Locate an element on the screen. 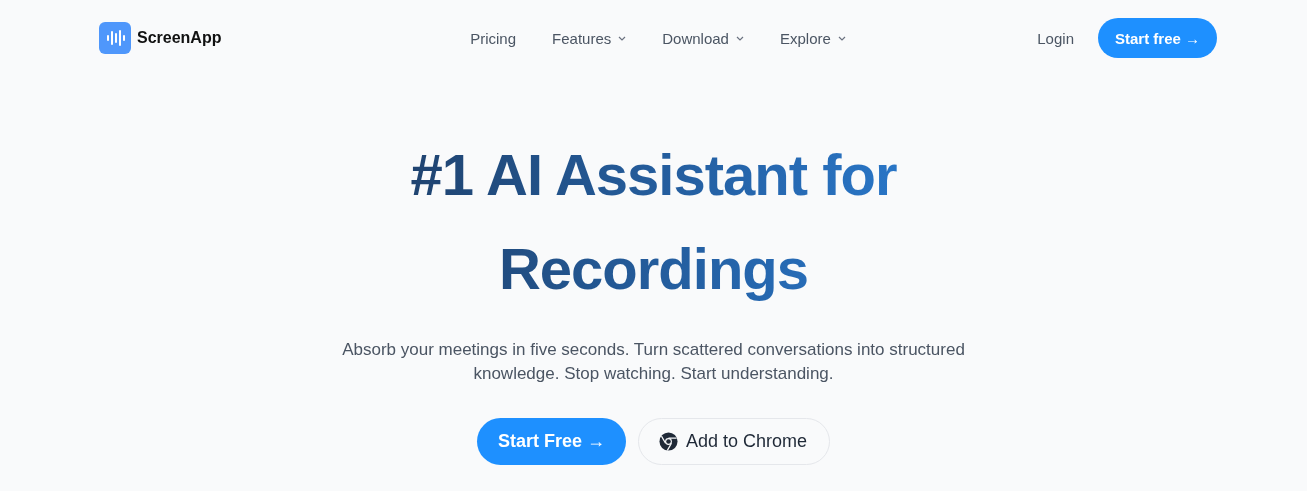 This screenshot has width=1307, height=491. nav-link: Explore is located at coordinates (812, 38).